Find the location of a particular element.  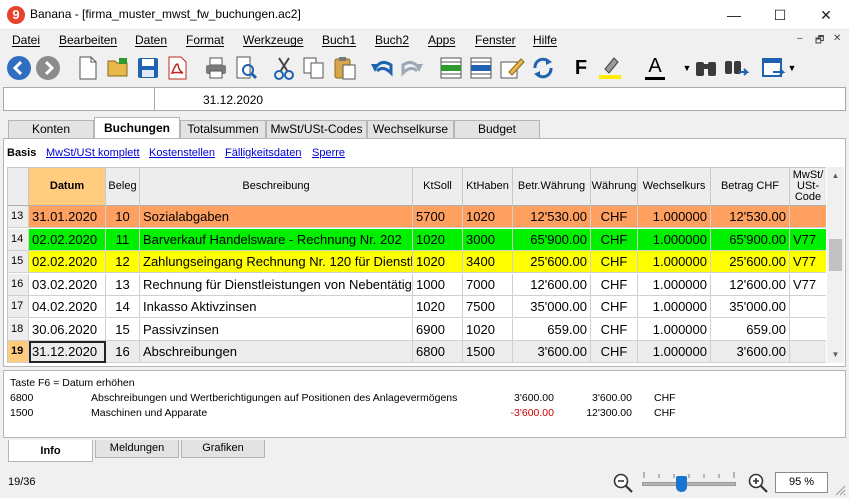

cell-kthaben: 7500 is located at coordinates (488, 307).